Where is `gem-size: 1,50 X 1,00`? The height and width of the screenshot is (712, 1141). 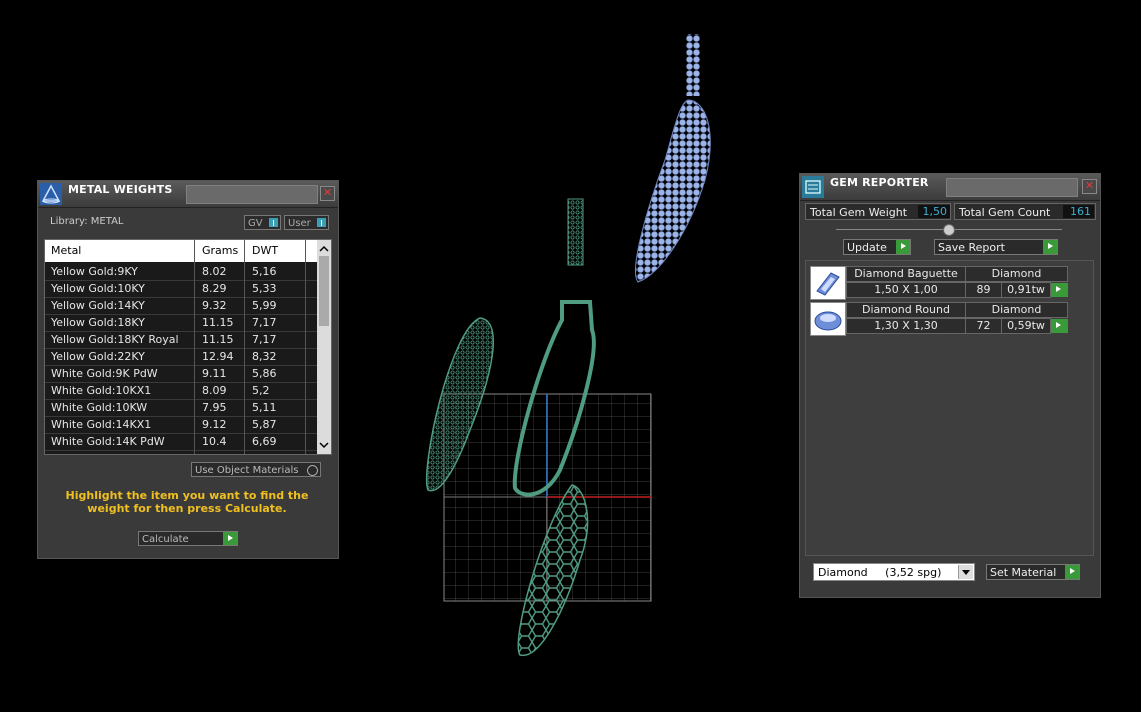
gem-size: 1,50 X 1,00 is located at coordinates (906, 290).